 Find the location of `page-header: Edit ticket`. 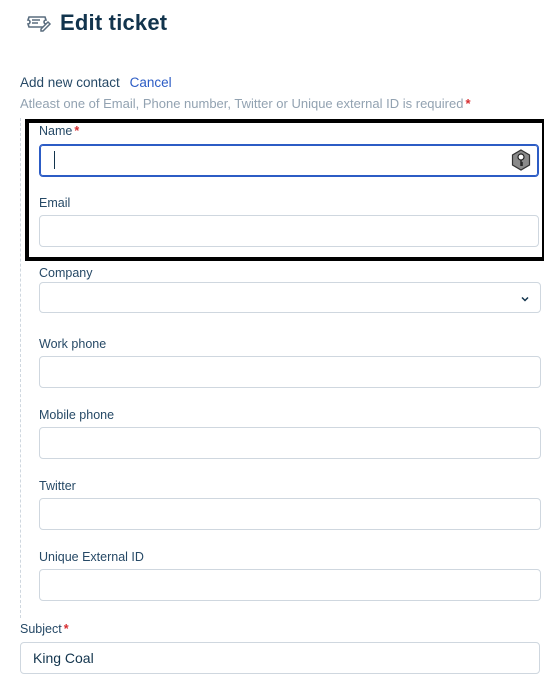

page-header: Edit ticket is located at coordinates (96, 23).